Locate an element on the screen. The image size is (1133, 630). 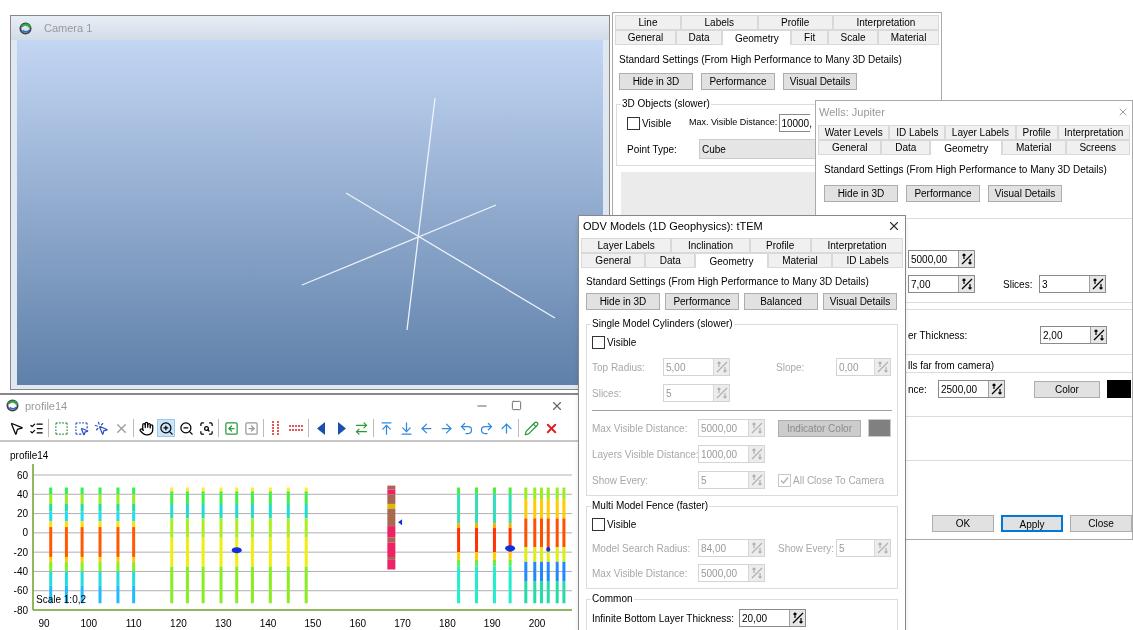
tab: Screens is located at coordinates (1097, 147).